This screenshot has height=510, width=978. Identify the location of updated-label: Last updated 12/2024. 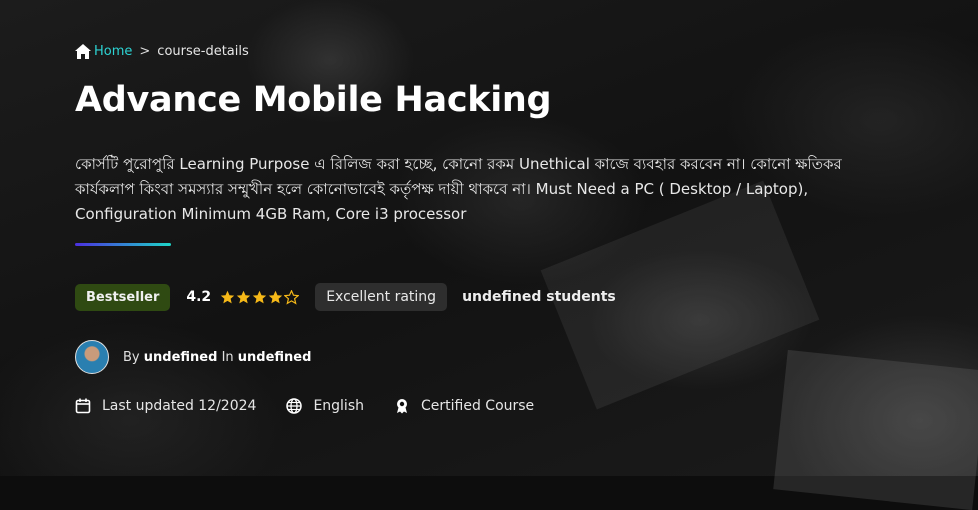
(179, 406).